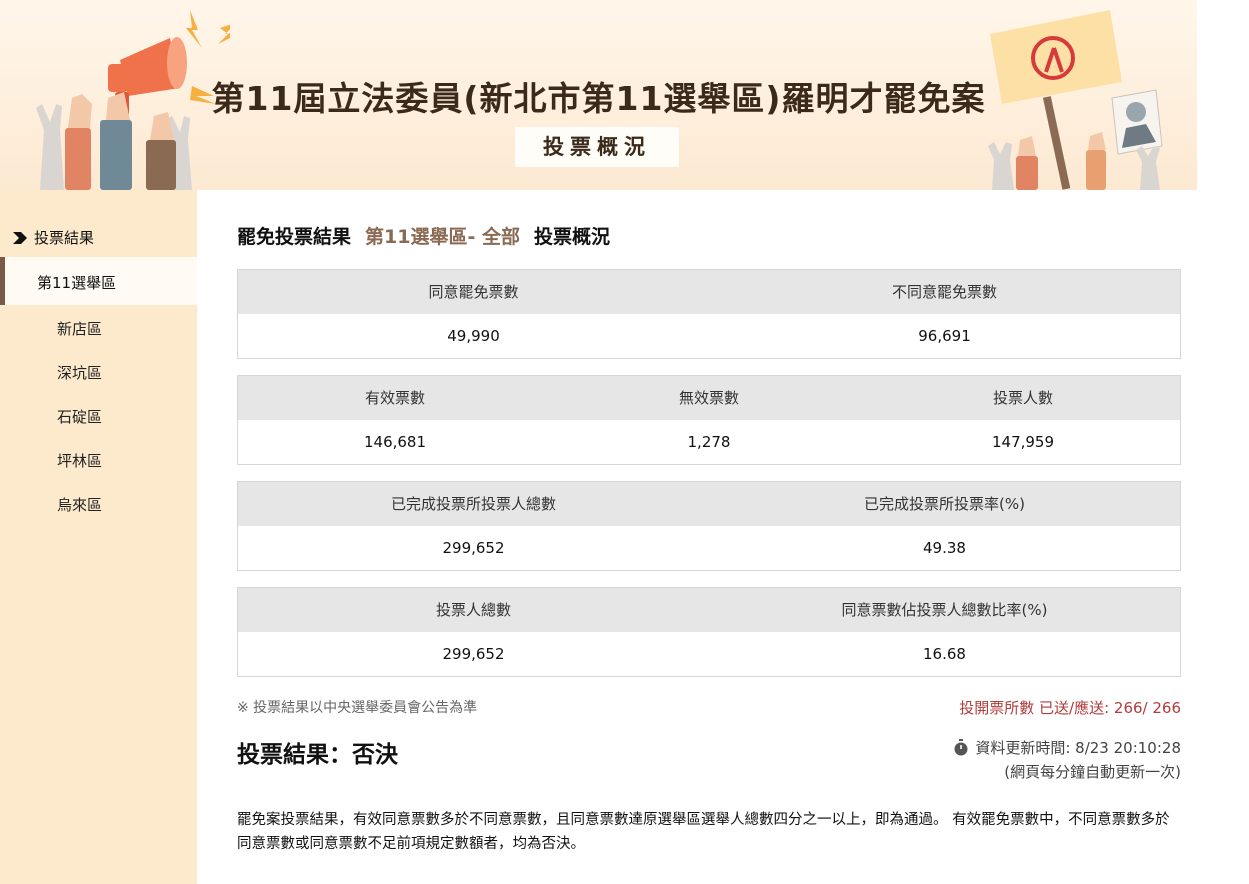 Image resolution: width=1249 pixels, height=884 pixels. I want to click on chevron-right-icon, so click(20, 237).